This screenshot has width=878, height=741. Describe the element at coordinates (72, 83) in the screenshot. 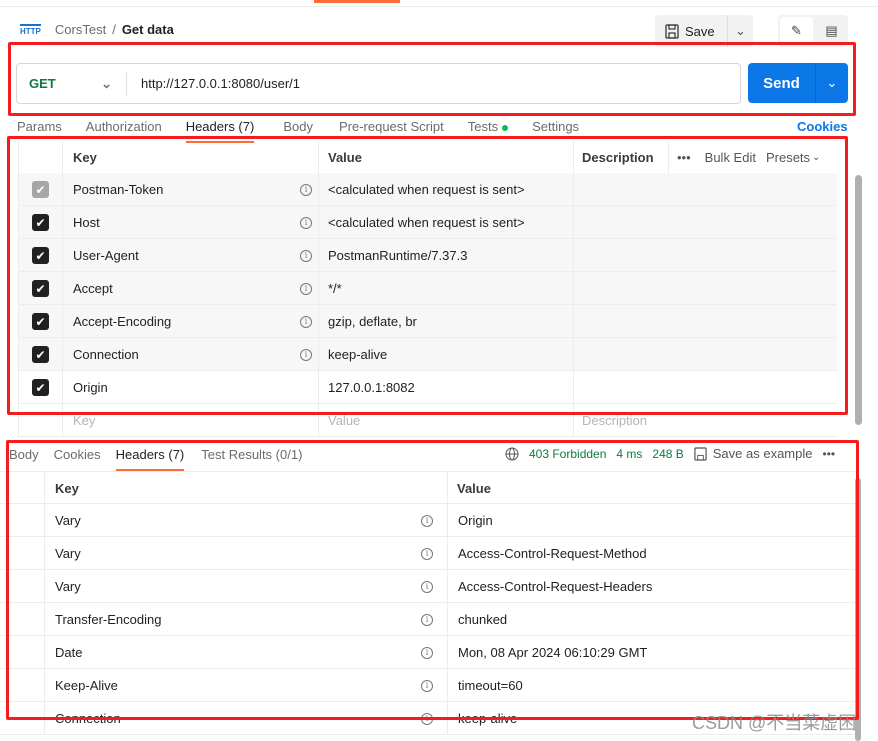

I see `method-select: GET ⌄` at that location.